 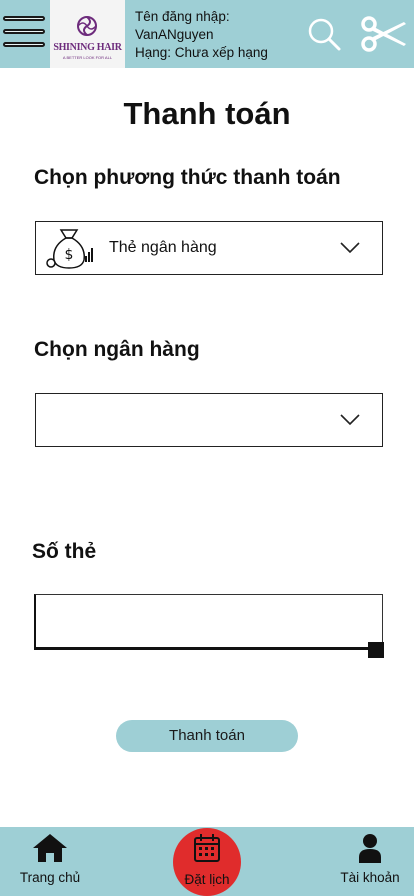 I want to click on brand-logo: SHINING HAIR A BETTER LOOK FOR ALL, so click(x=87, y=34).